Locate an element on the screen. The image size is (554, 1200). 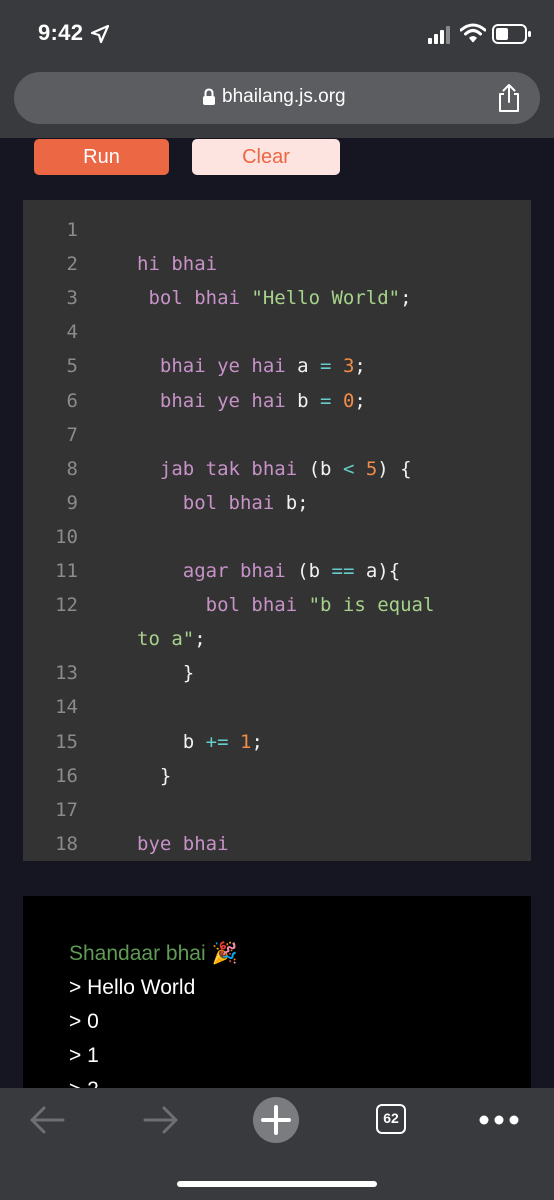
code-line: 7 is located at coordinates (277, 435).